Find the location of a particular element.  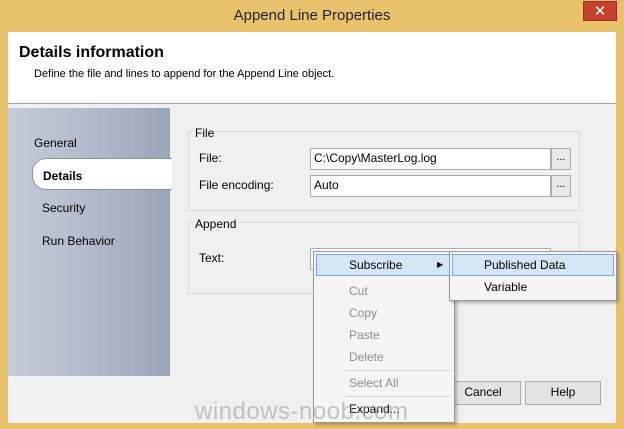

page-title: Details information is located at coordinates (91, 52).